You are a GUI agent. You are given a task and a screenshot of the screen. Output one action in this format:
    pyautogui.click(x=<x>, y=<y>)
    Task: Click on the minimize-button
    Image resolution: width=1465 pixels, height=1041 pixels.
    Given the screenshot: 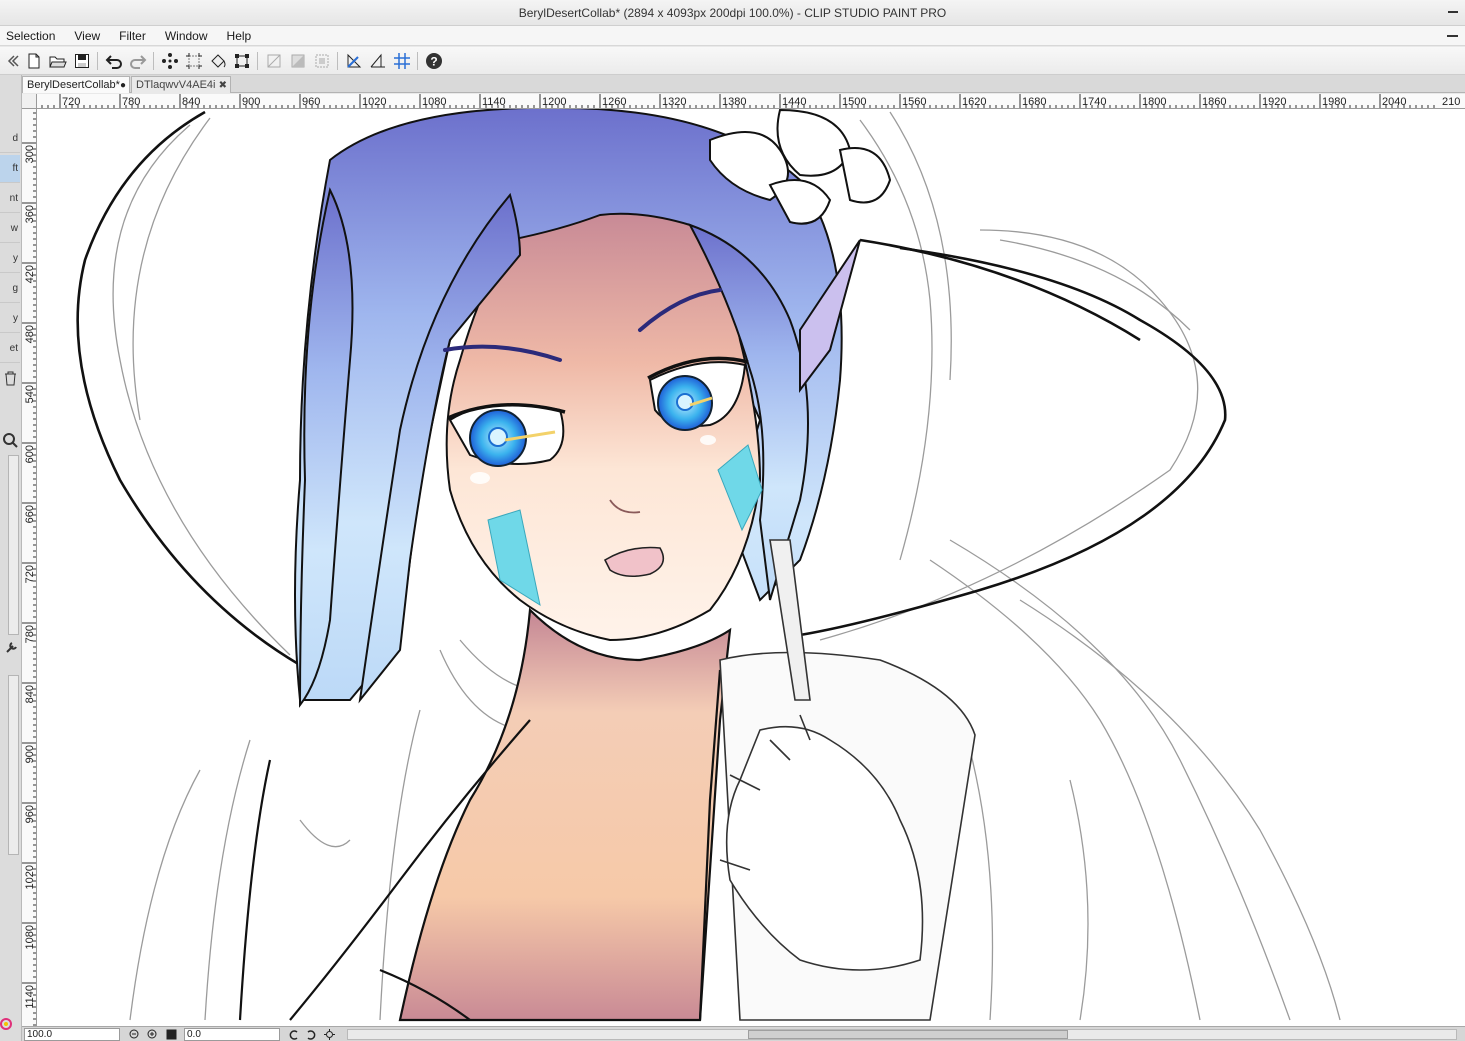 What is the action you would take?
    pyautogui.click(x=1452, y=11)
    